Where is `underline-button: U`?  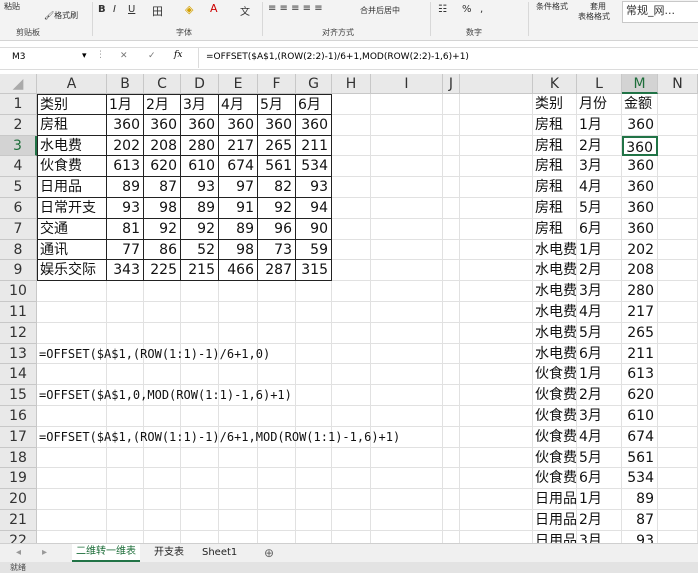 underline-button: U is located at coordinates (131, 9).